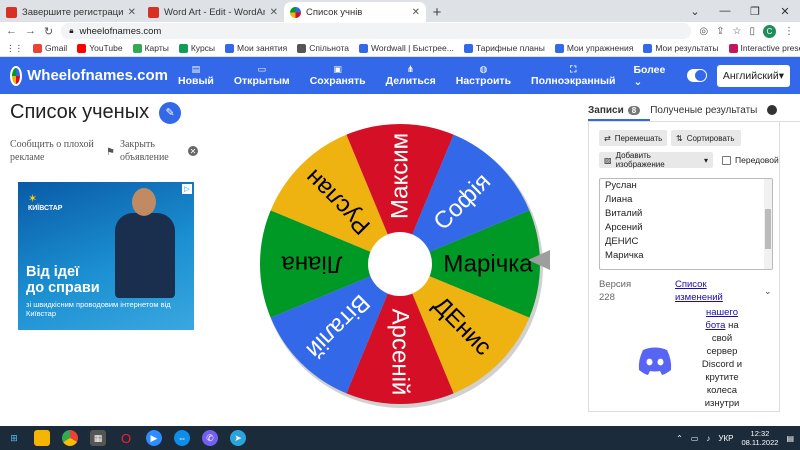  Describe the element at coordinates (70, 438) in the screenshot. I see `chrome-icon` at that location.